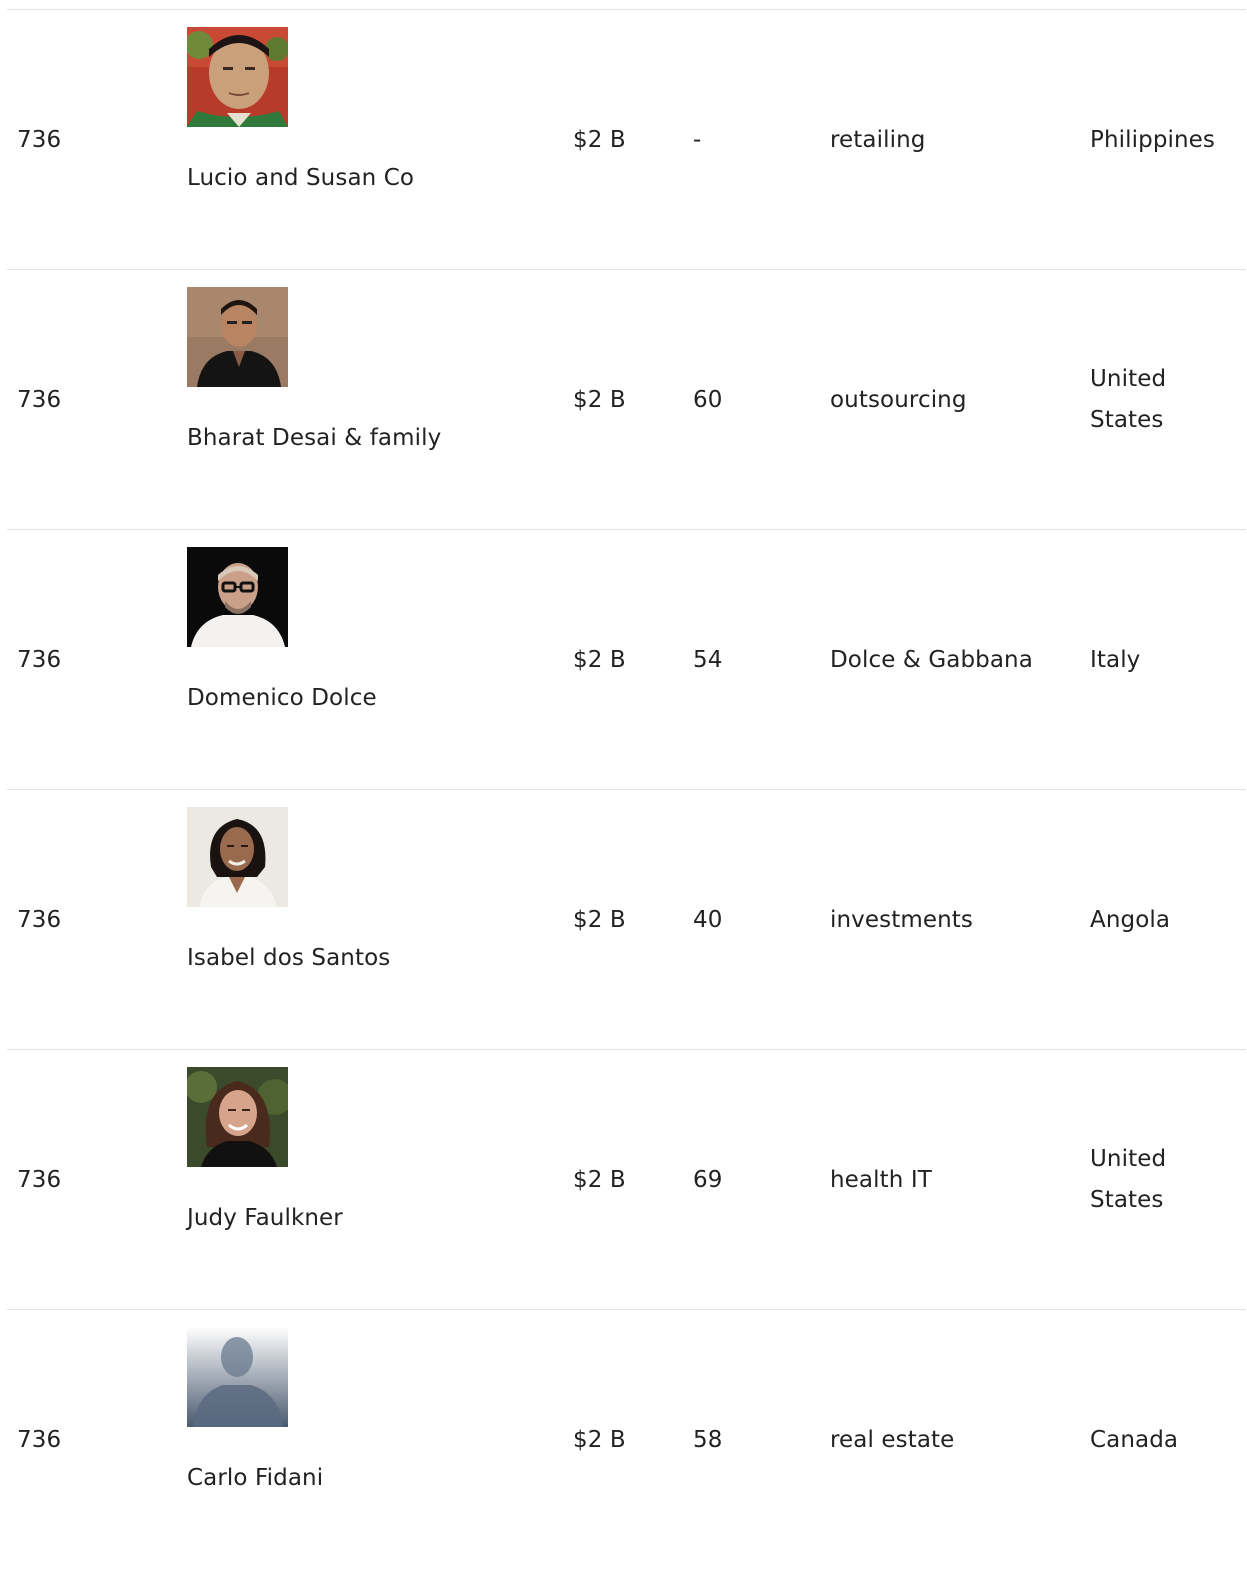 Image resolution: width=1247 pixels, height=1570 pixels. I want to click on person-cell: Lucio and Susan Co, so click(372, 140).